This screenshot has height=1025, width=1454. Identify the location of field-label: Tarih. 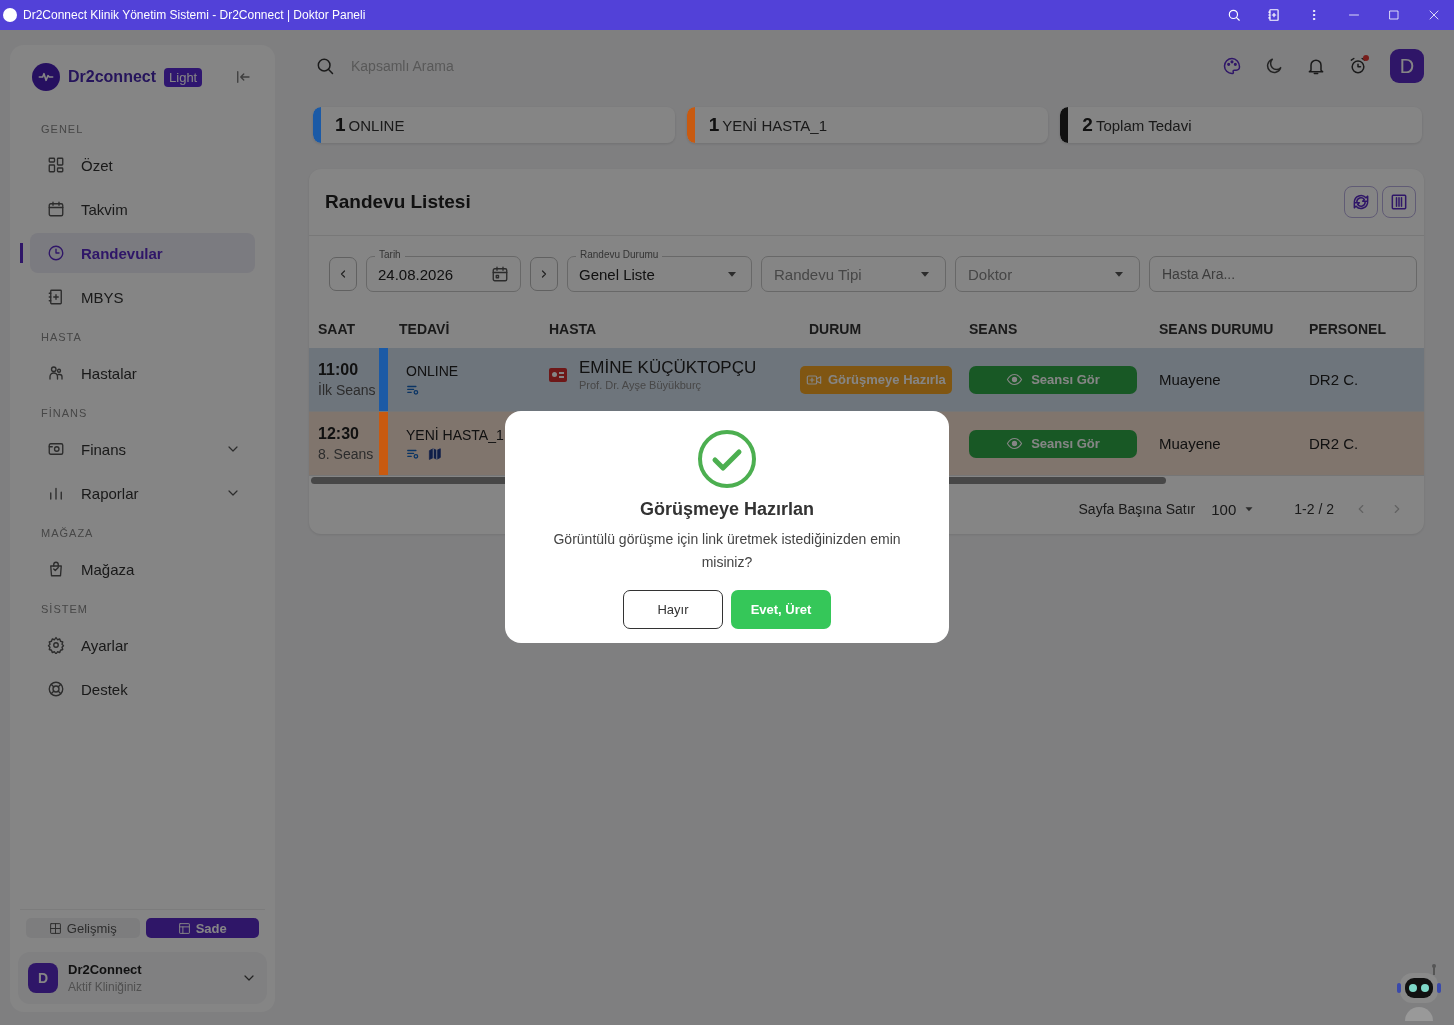
(390, 254).